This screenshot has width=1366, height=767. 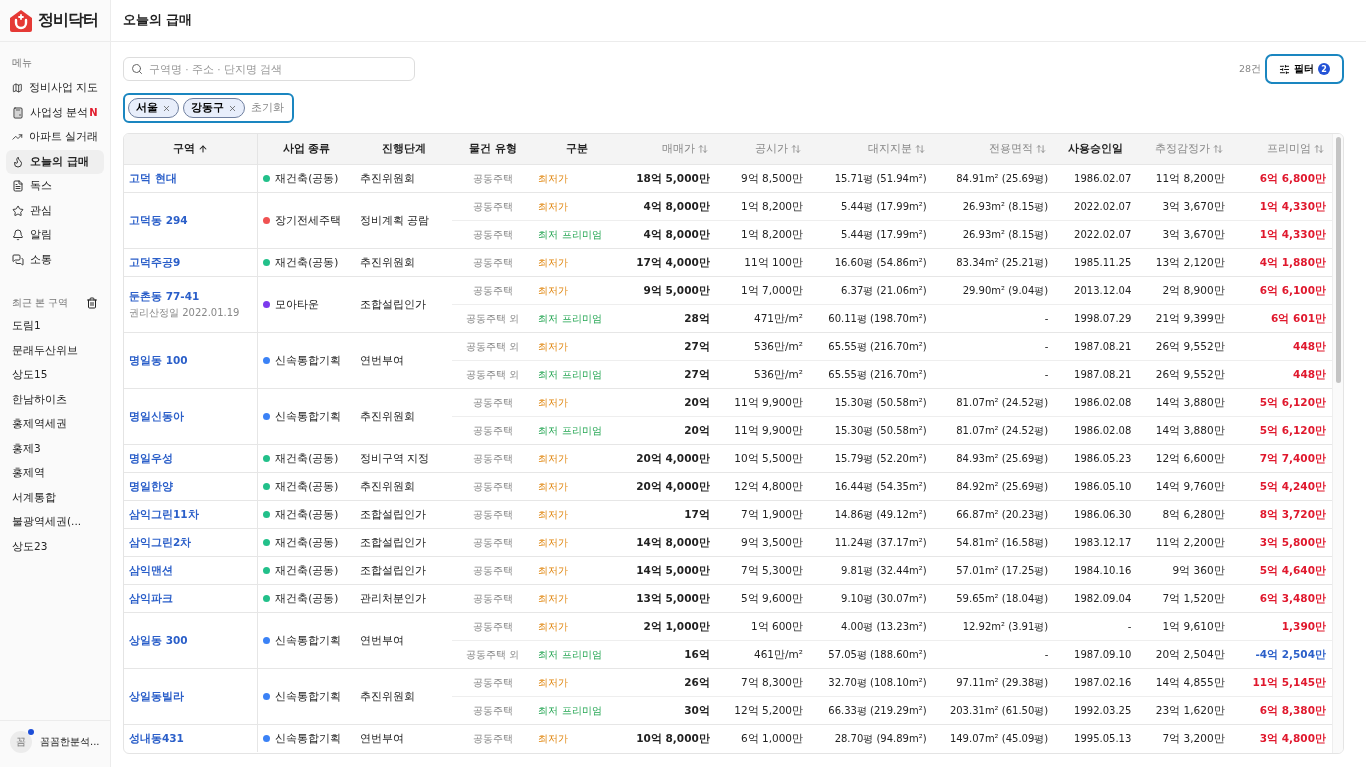 What do you see at coordinates (55, 424) in the screenshot?
I see `recent-item: 홍제역세권` at bounding box center [55, 424].